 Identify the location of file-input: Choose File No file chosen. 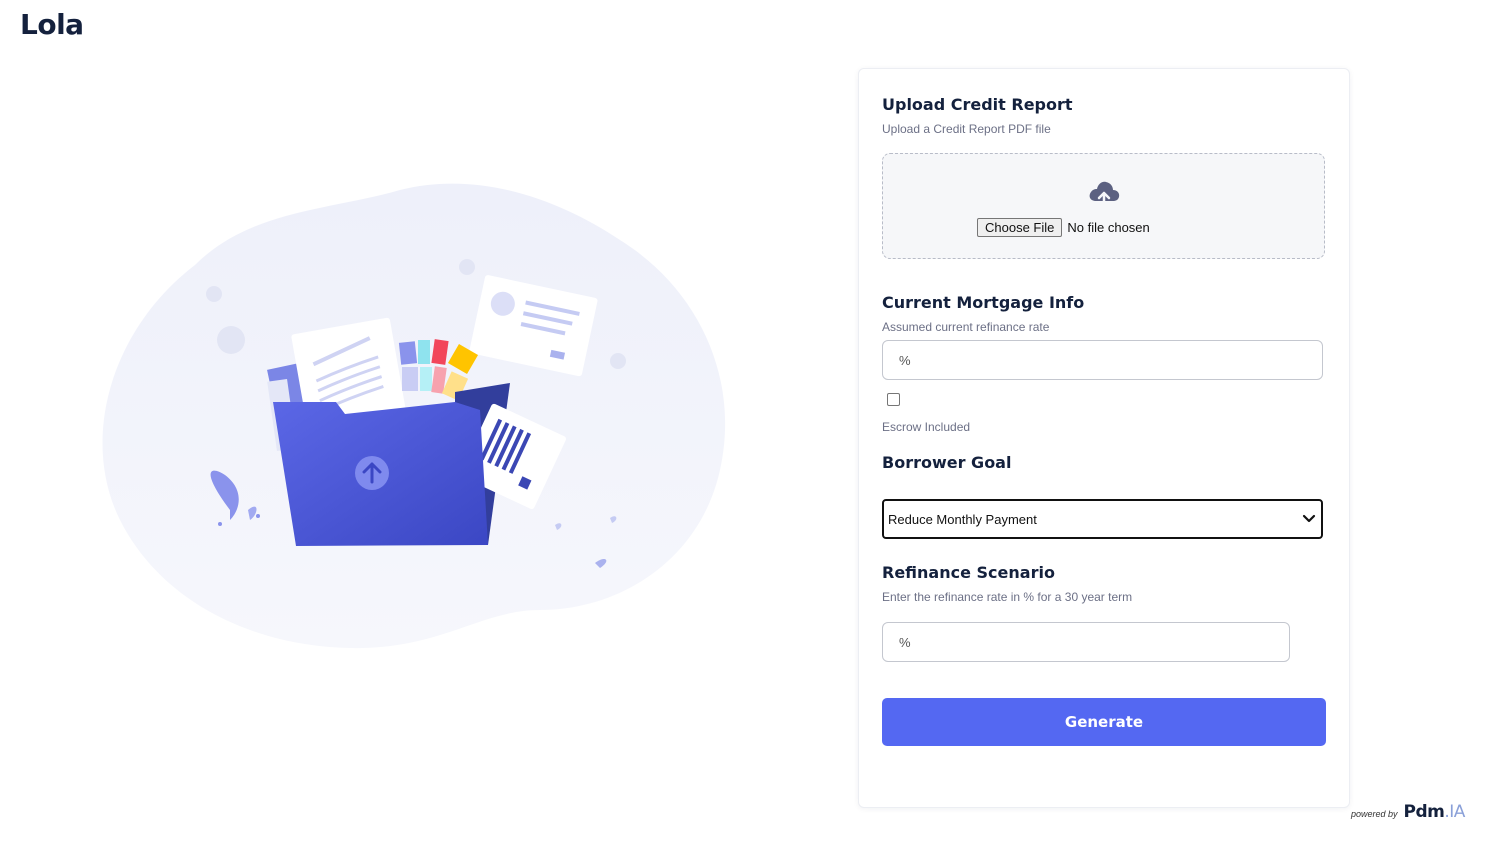
(1063, 227).